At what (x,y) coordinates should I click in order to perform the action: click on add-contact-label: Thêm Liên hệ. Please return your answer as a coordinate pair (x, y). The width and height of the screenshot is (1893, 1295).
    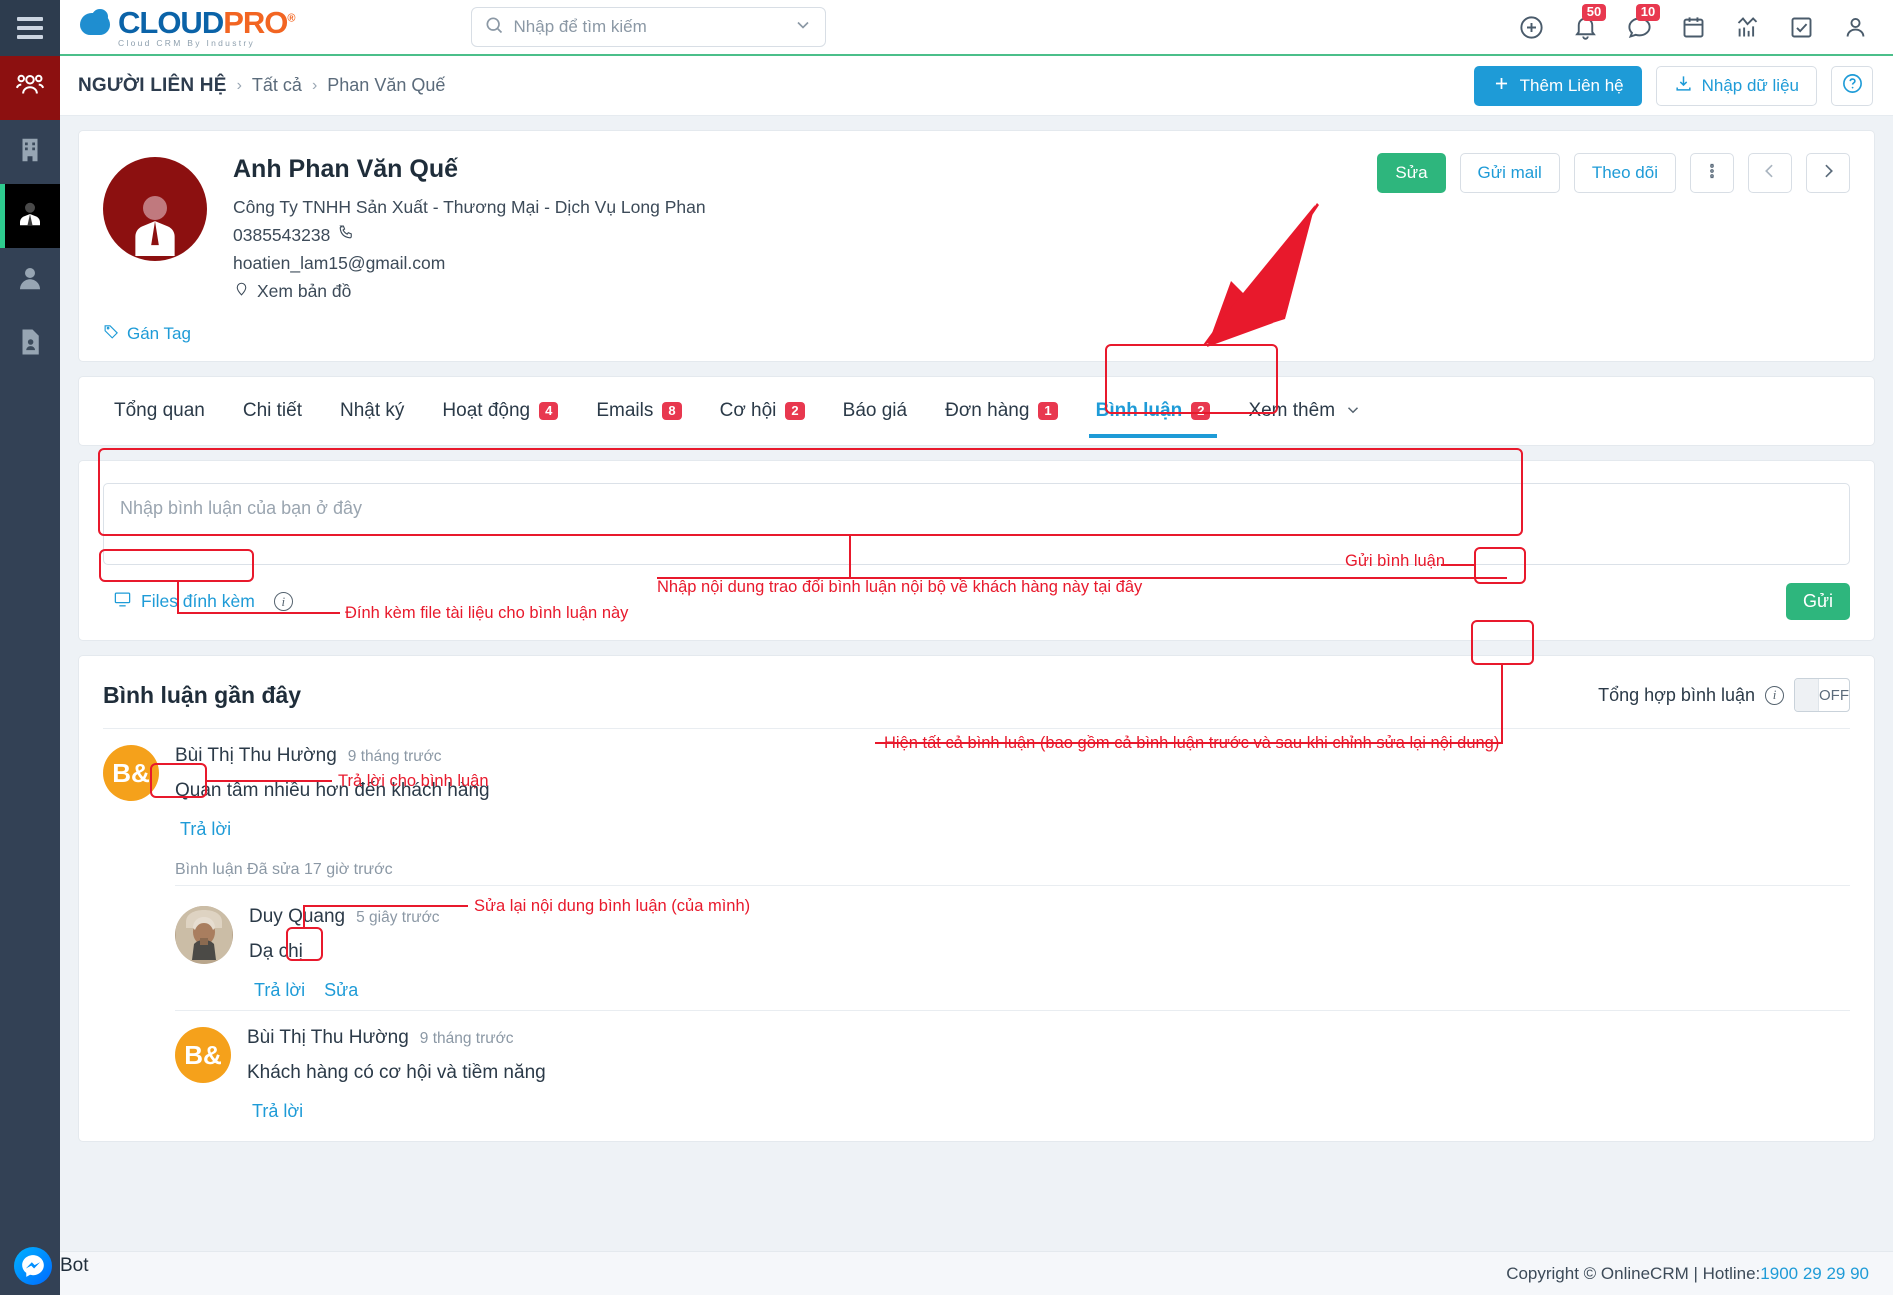
    Looking at the image, I should click on (1571, 85).